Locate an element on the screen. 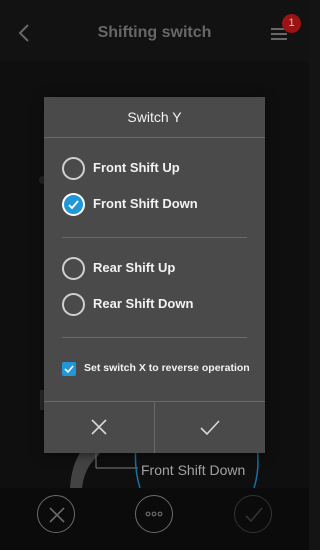  checkbox-label: Set switch X to reverse operation is located at coordinates (167, 368).